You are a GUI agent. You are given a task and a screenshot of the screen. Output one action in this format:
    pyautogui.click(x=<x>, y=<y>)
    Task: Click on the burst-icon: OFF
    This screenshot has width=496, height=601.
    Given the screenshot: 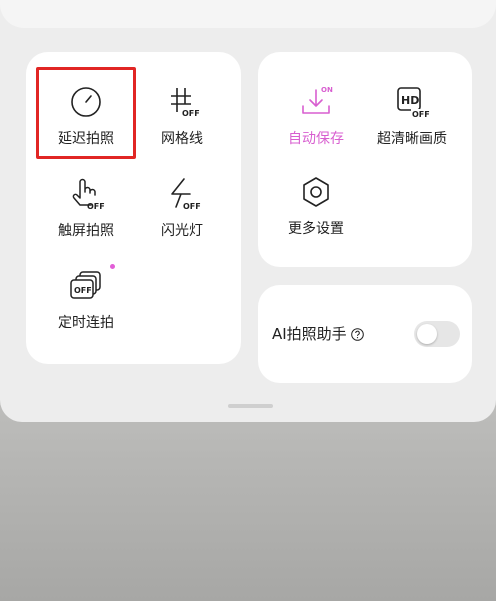 What is the action you would take?
    pyautogui.click(x=86, y=286)
    